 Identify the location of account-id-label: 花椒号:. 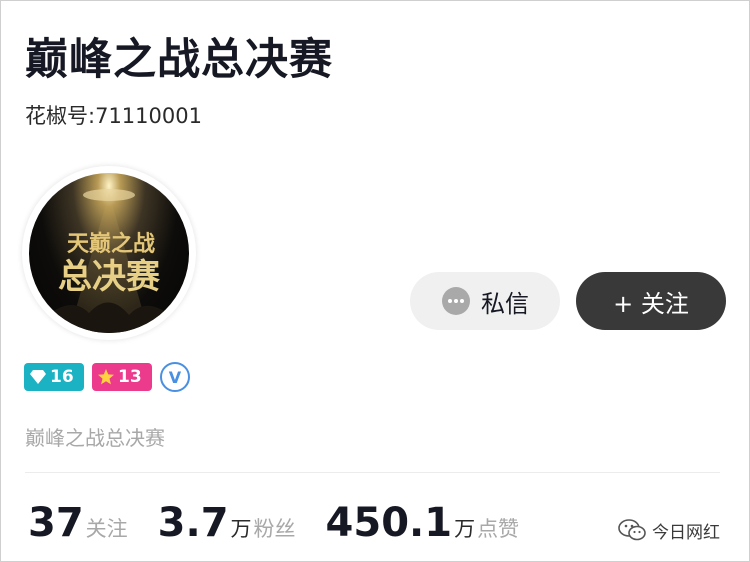
(60, 116).